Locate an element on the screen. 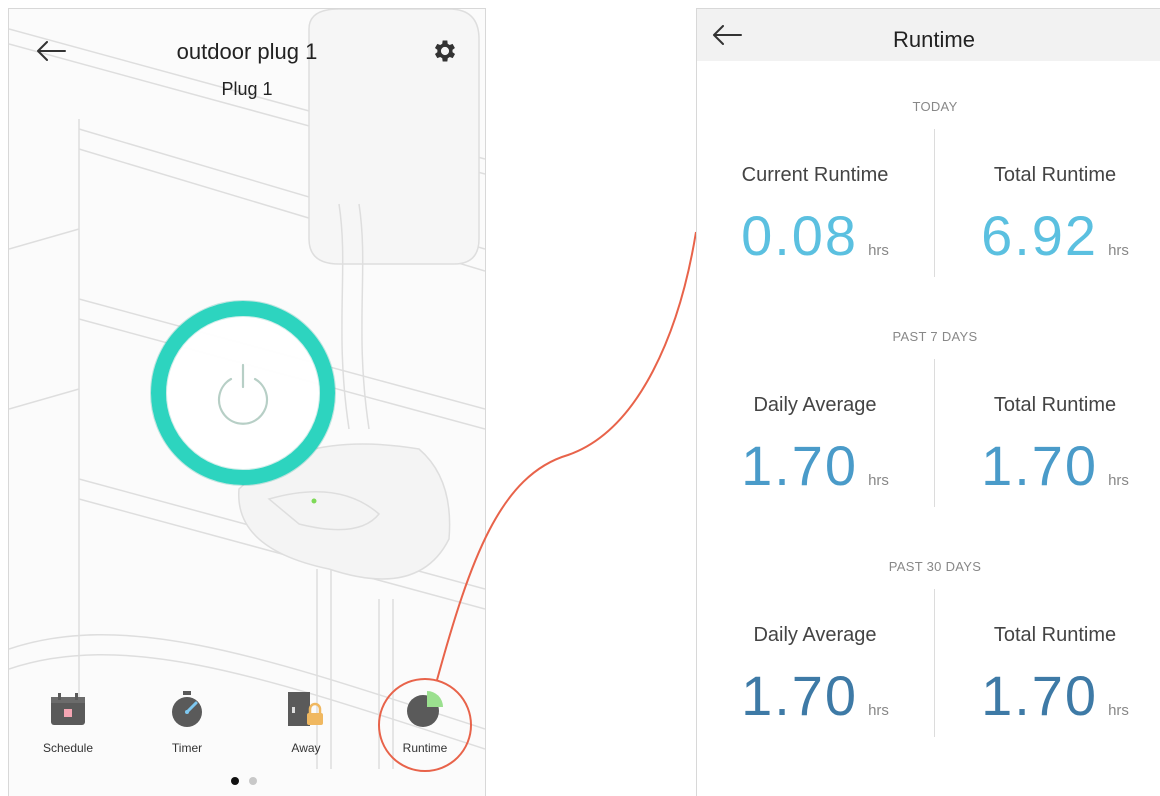 Image resolution: width=1160 pixels, height=796 pixels. callout-connector-line is located at coordinates (566, 456).